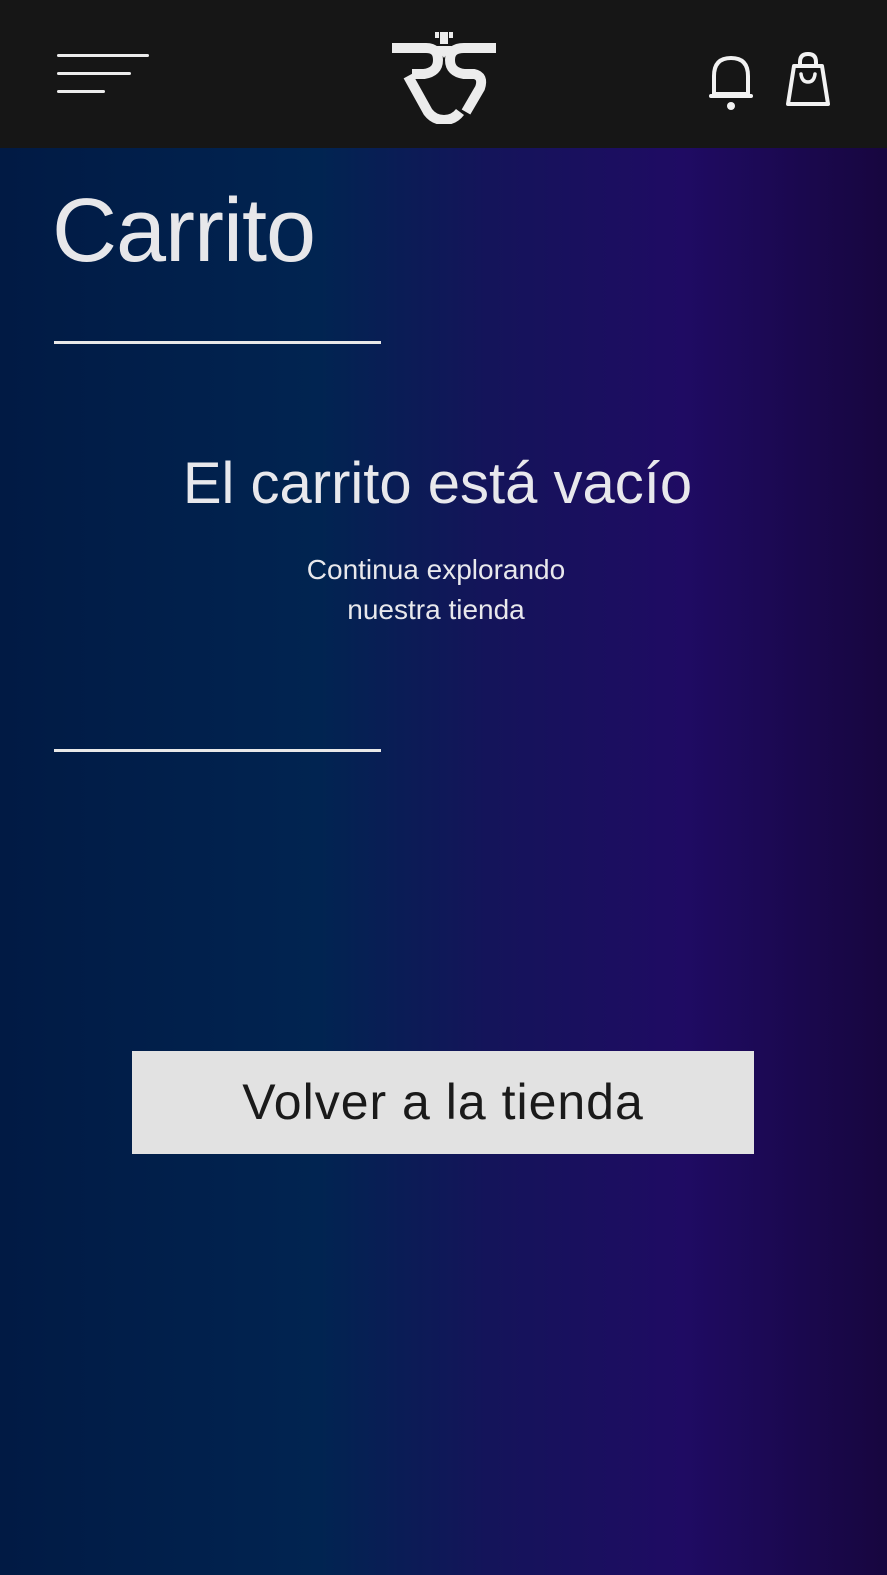 The image size is (887, 1575). I want to click on section-divider, so click(217, 750).